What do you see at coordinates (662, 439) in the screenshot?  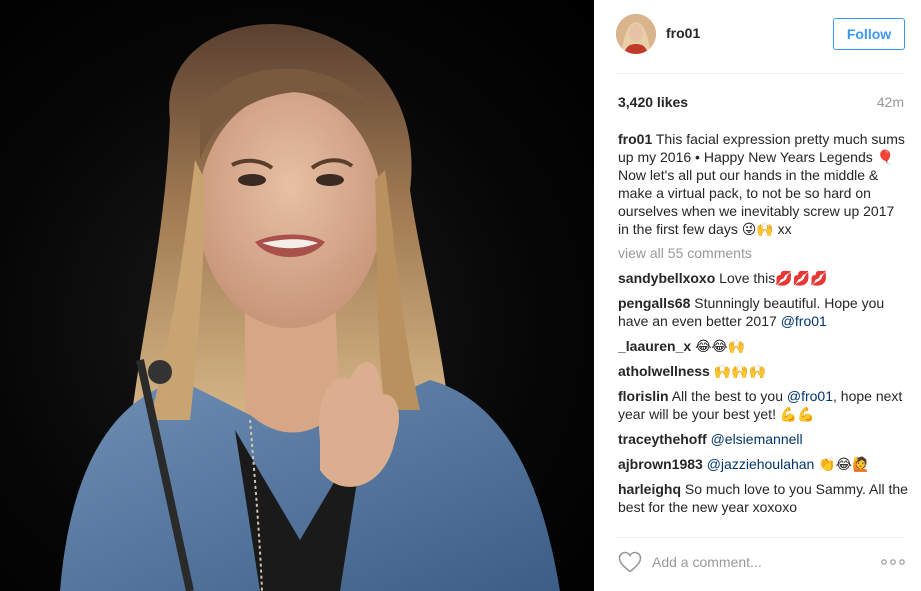 I see `comment-username: traceythehoff` at bounding box center [662, 439].